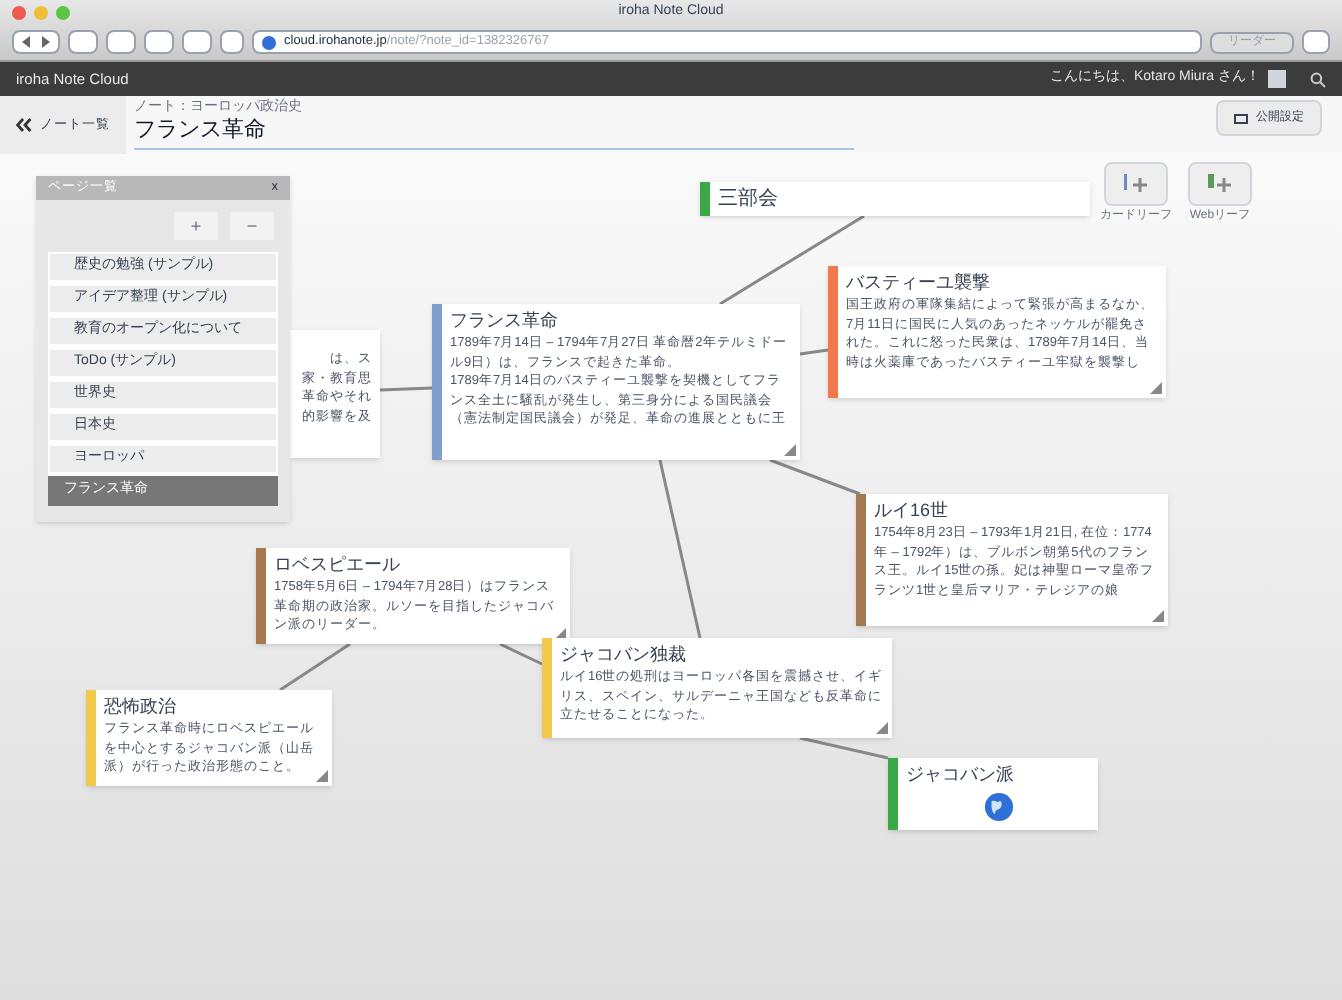  Describe the element at coordinates (24, 125) in the screenshot. I see `double-chevron-icon` at that location.